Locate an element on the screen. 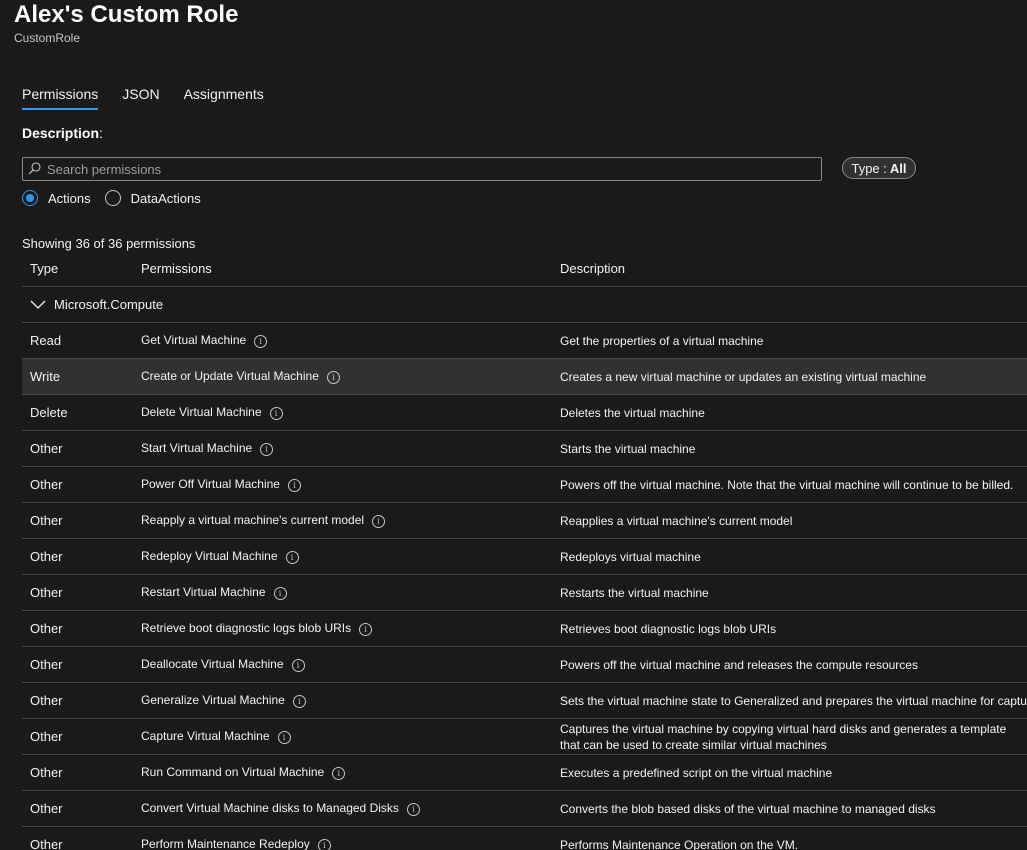 Image resolution: width=1027 pixels, height=850 pixels. tab-bar: Permissions JSON Assignments is located at coordinates (143, 98).